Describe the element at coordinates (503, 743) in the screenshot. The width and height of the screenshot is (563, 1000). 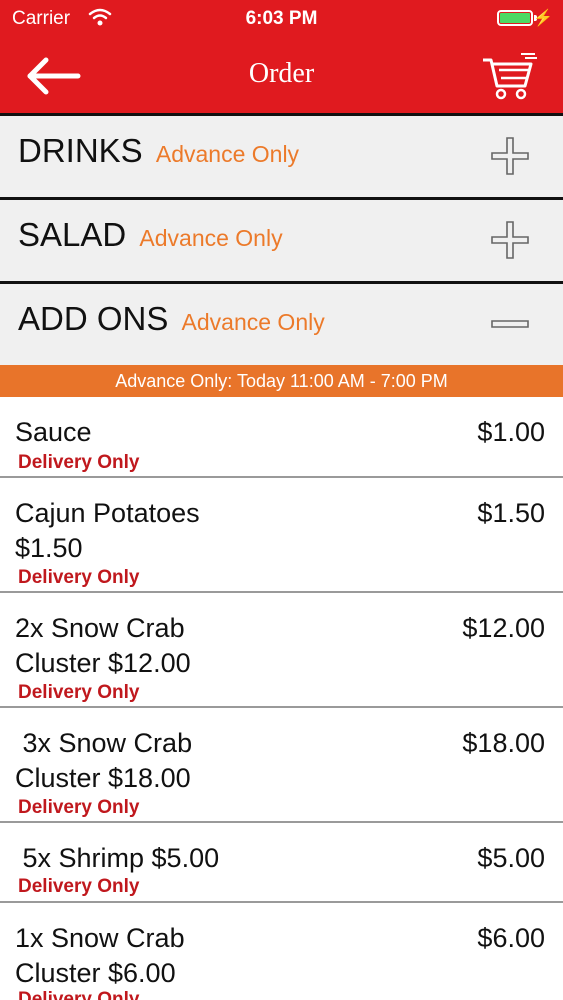
I see `item-price: $18.00` at that location.